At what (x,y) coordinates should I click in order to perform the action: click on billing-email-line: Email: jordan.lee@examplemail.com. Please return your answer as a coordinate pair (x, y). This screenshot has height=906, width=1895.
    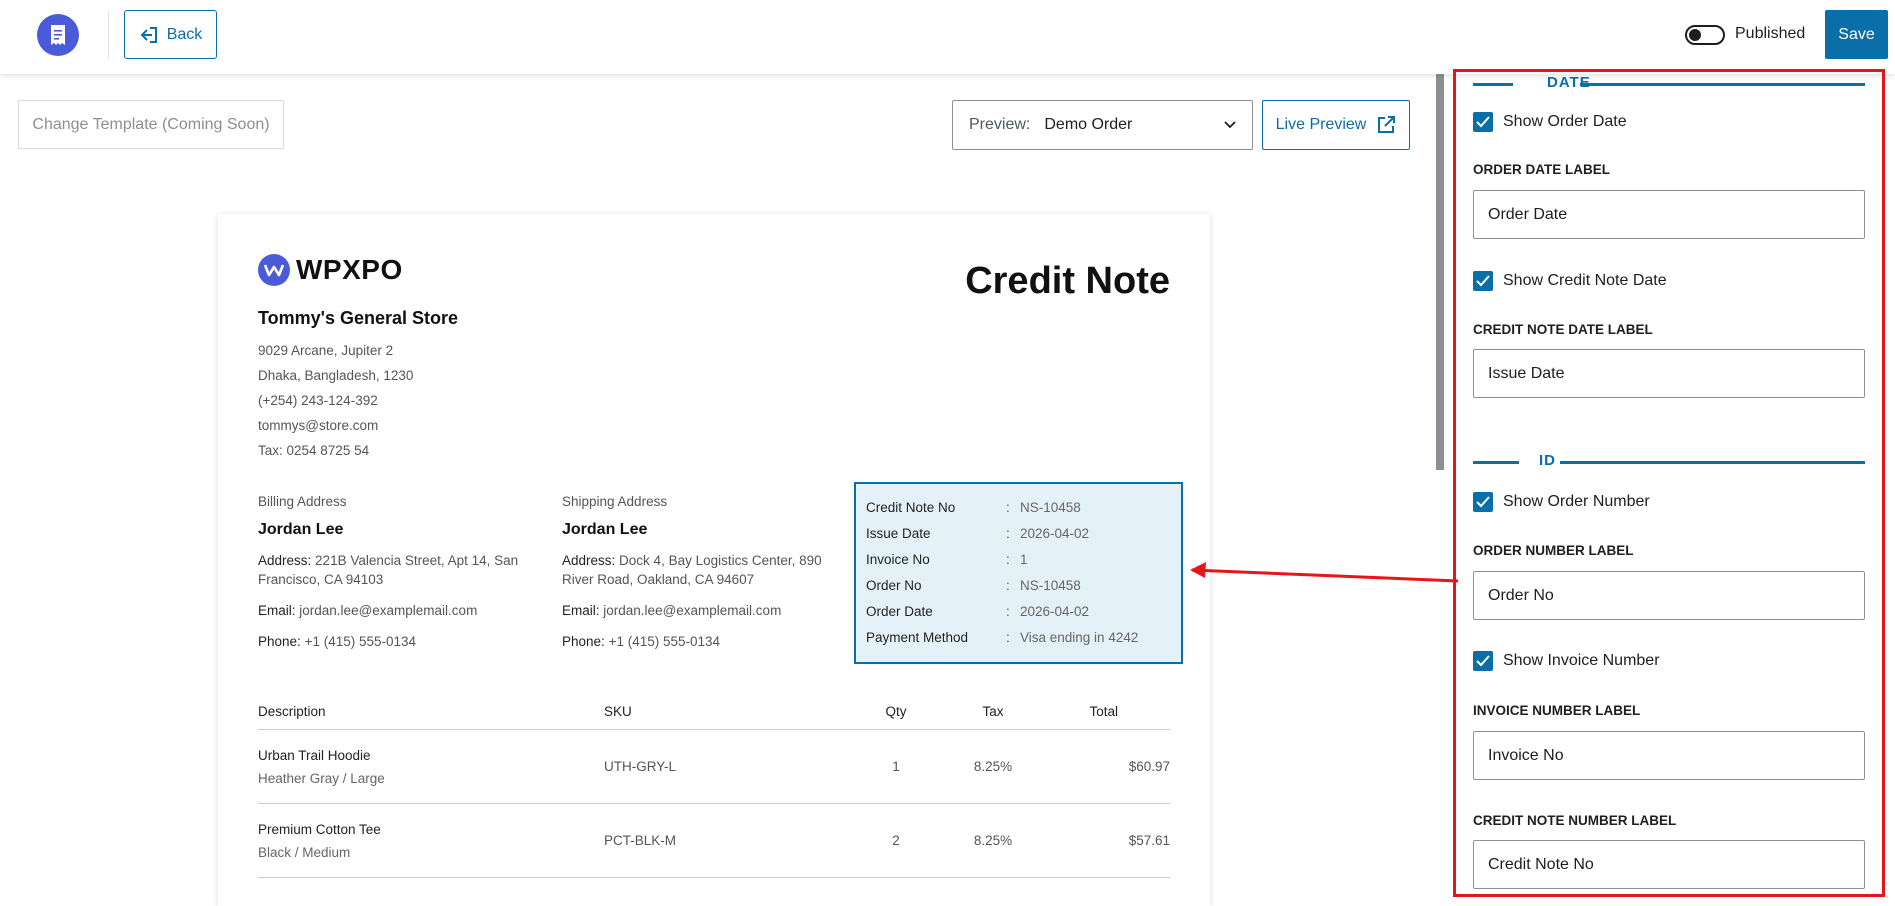
    Looking at the image, I should click on (398, 610).